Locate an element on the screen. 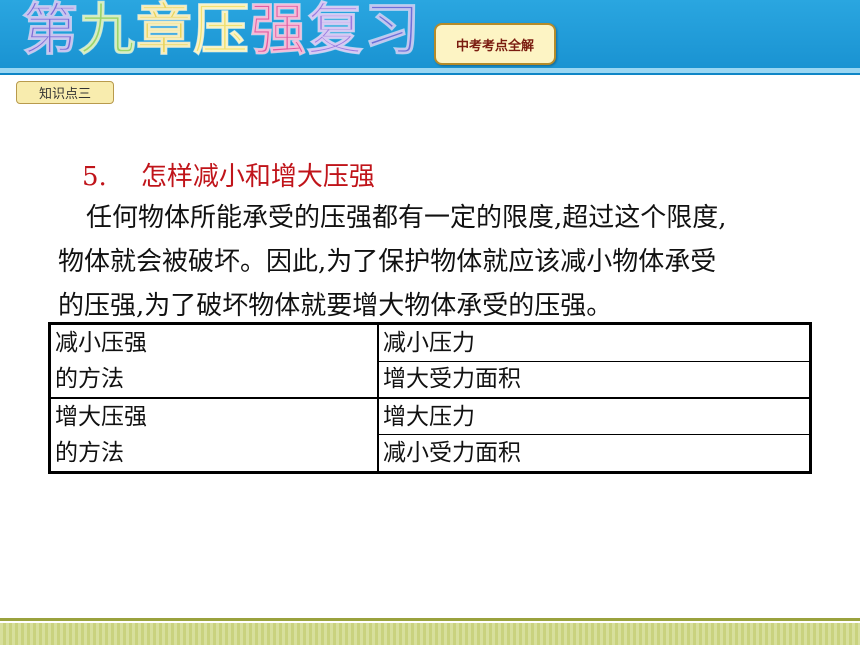 The image size is (860, 645). chapter-title: 第九章压强复习 is located at coordinates (221, 33).